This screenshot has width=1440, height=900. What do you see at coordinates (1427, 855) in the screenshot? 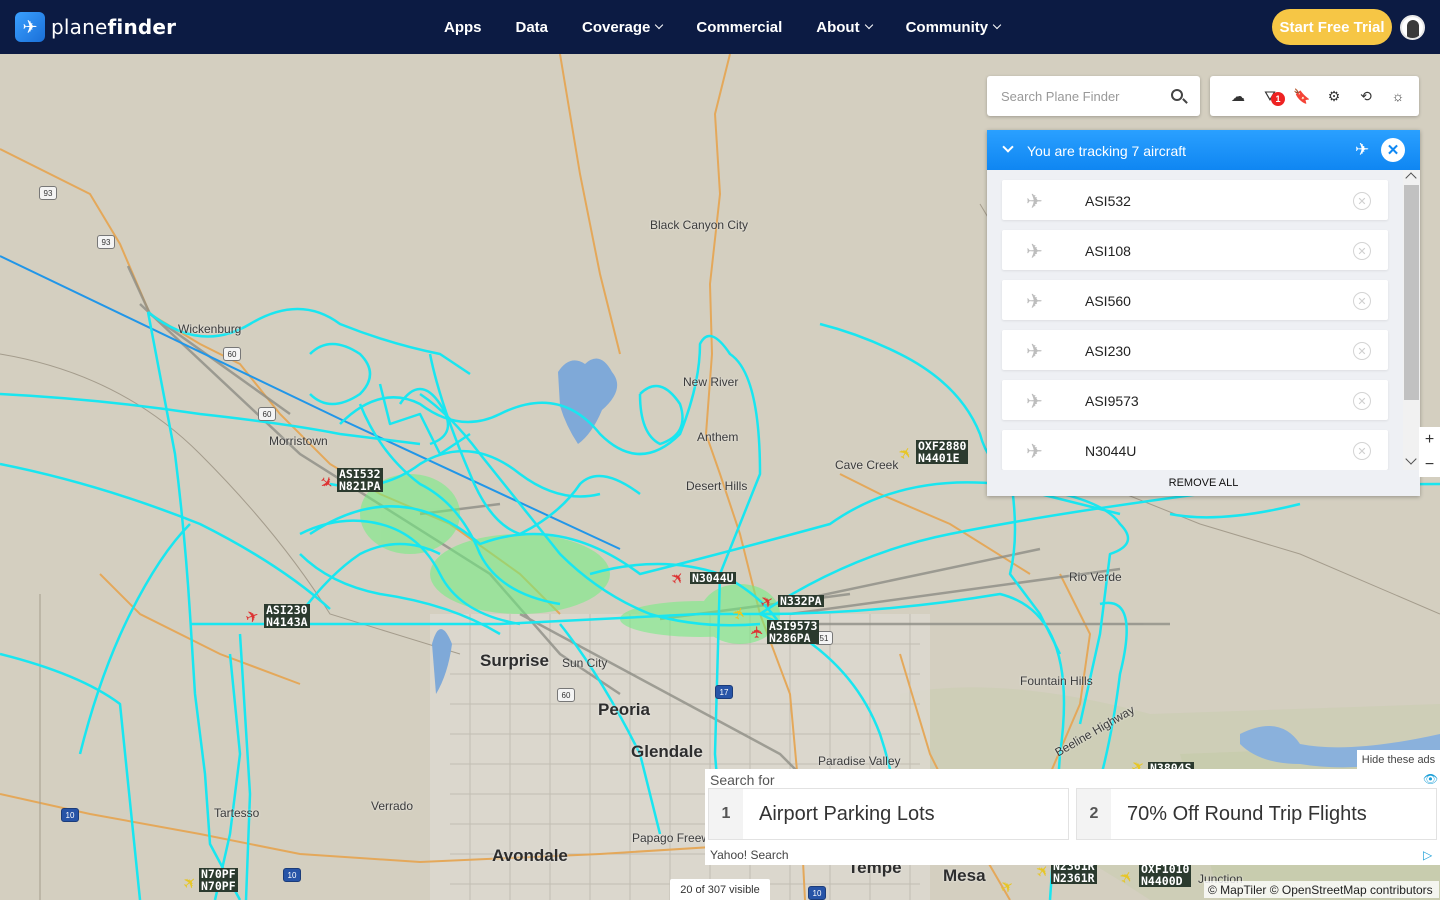
I see `ad-info-icon: ▷` at bounding box center [1427, 855].